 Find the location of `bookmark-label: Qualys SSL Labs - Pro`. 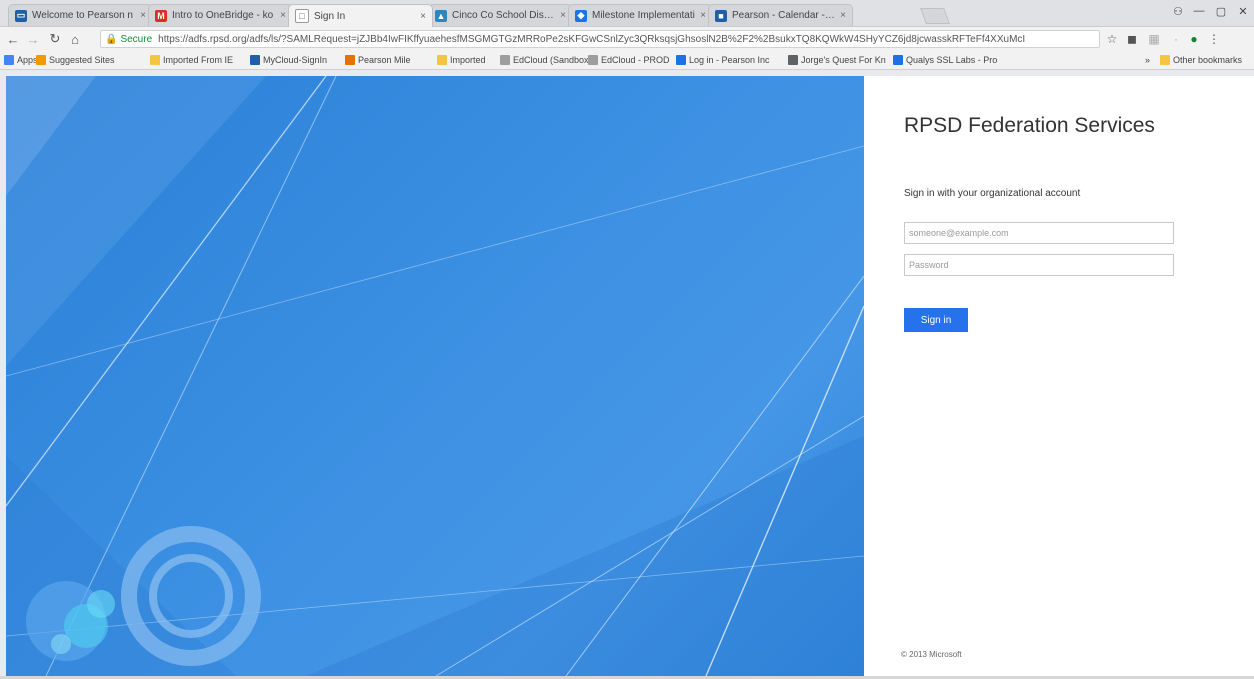

bookmark-label: Qualys SSL Labs - Pro is located at coordinates (952, 60).